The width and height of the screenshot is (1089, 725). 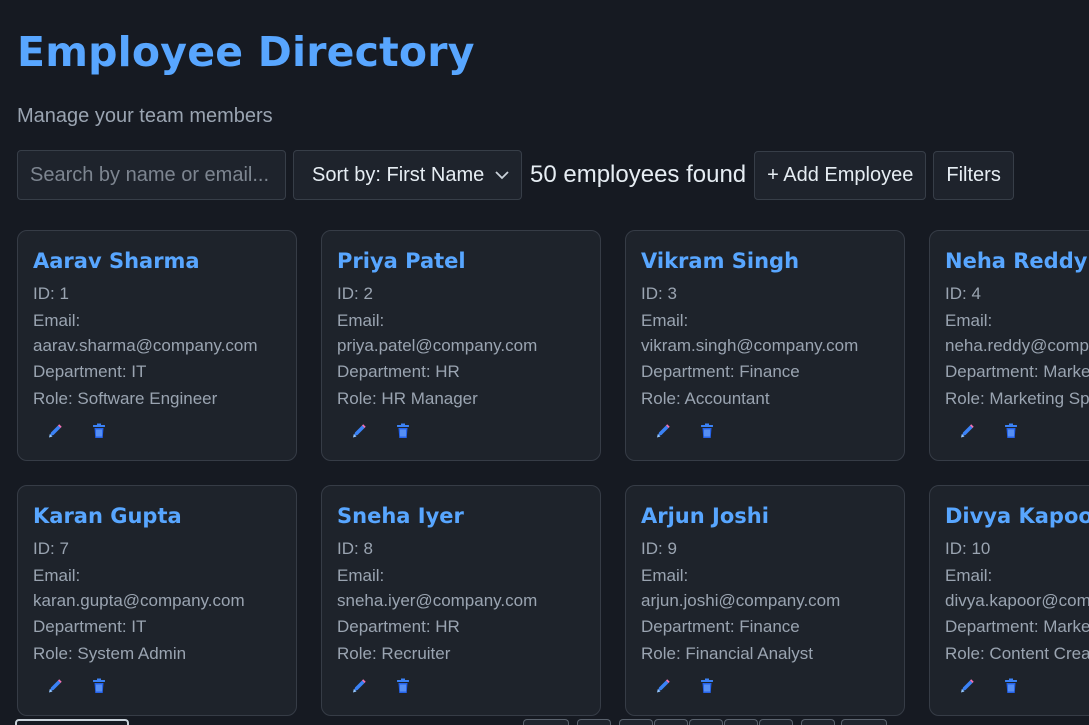 What do you see at coordinates (145, 345) in the screenshot?
I see `employee-email: aarav.sharma@company.com` at bounding box center [145, 345].